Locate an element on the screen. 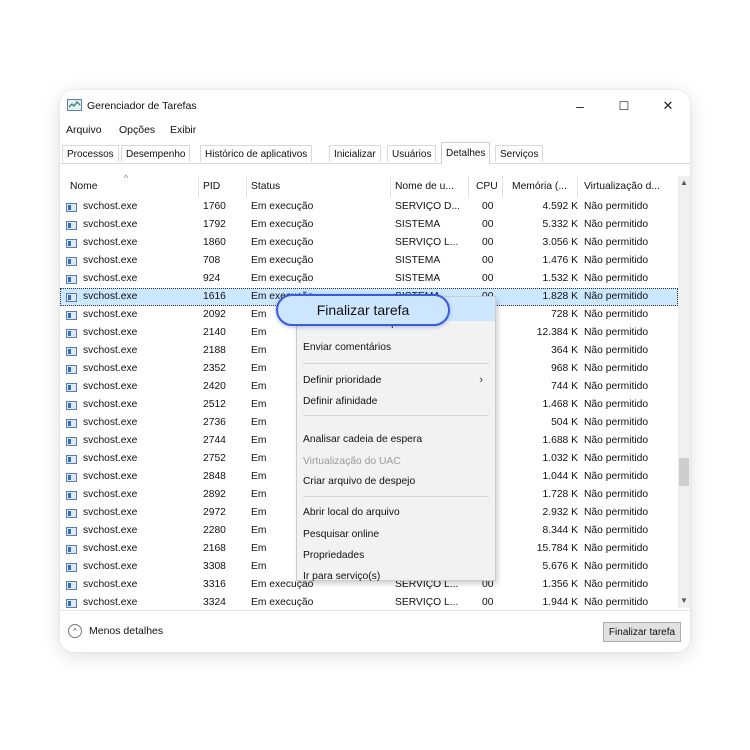 Image resolution: width=750 pixels, height=750 pixels. col-pid: PID is located at coordinates (211, 186).